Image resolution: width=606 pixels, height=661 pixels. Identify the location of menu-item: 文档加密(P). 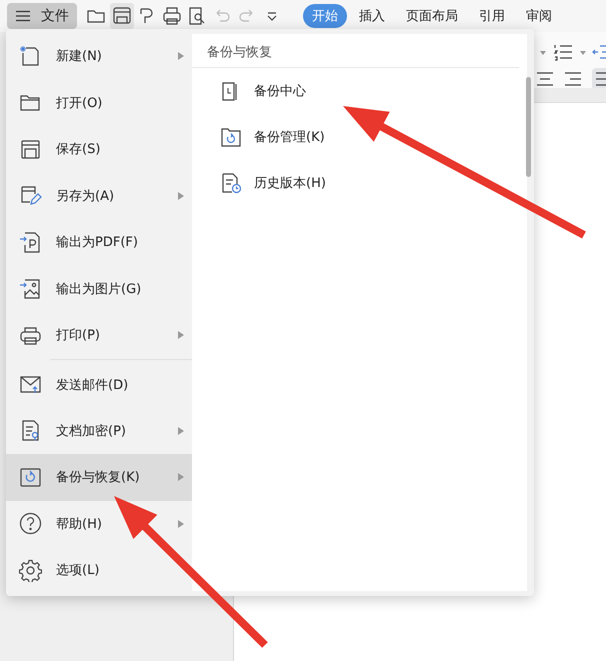
(99, 431).